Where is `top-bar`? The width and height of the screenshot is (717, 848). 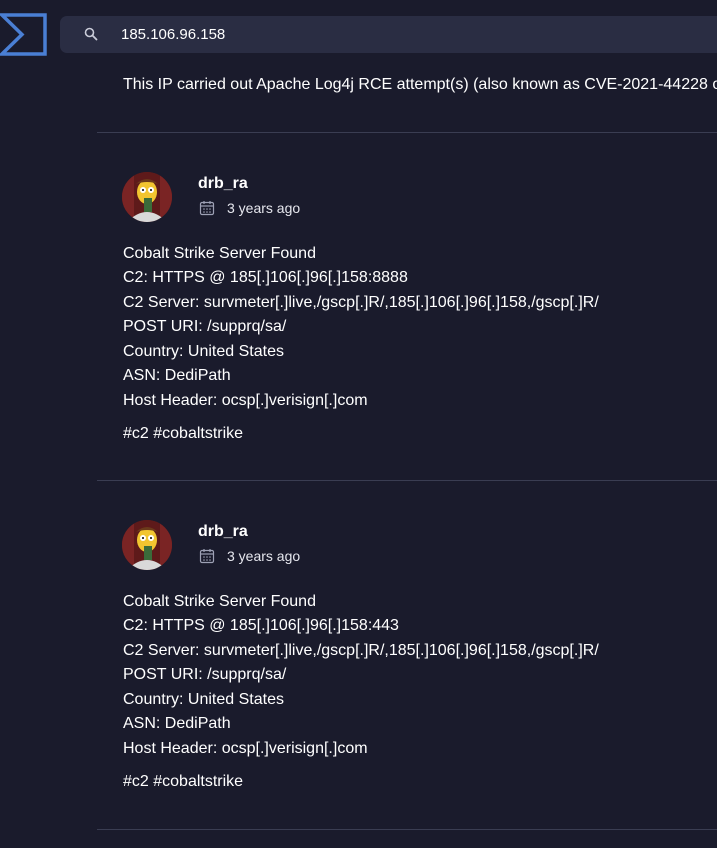
top-bar is located at coordinates (358, 34).